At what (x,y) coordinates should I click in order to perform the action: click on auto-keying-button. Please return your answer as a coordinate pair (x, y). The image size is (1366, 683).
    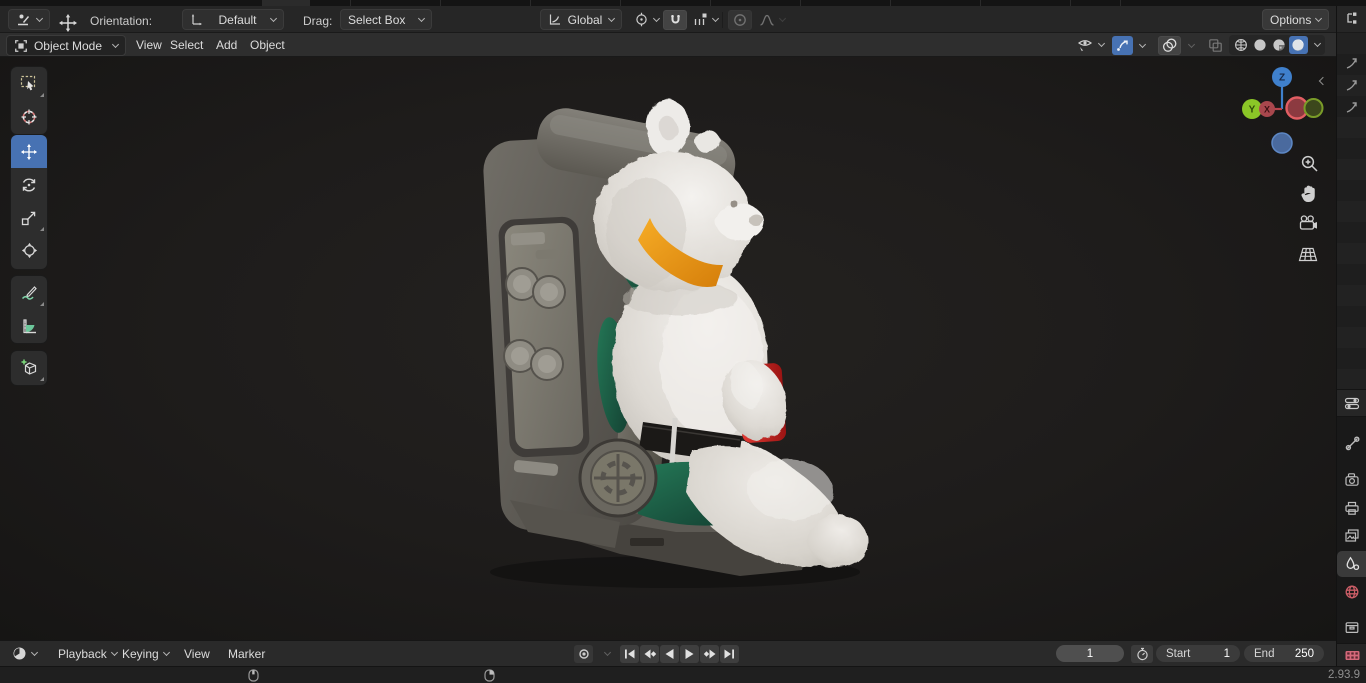
    Looking at the image, I should click on (583, 654).